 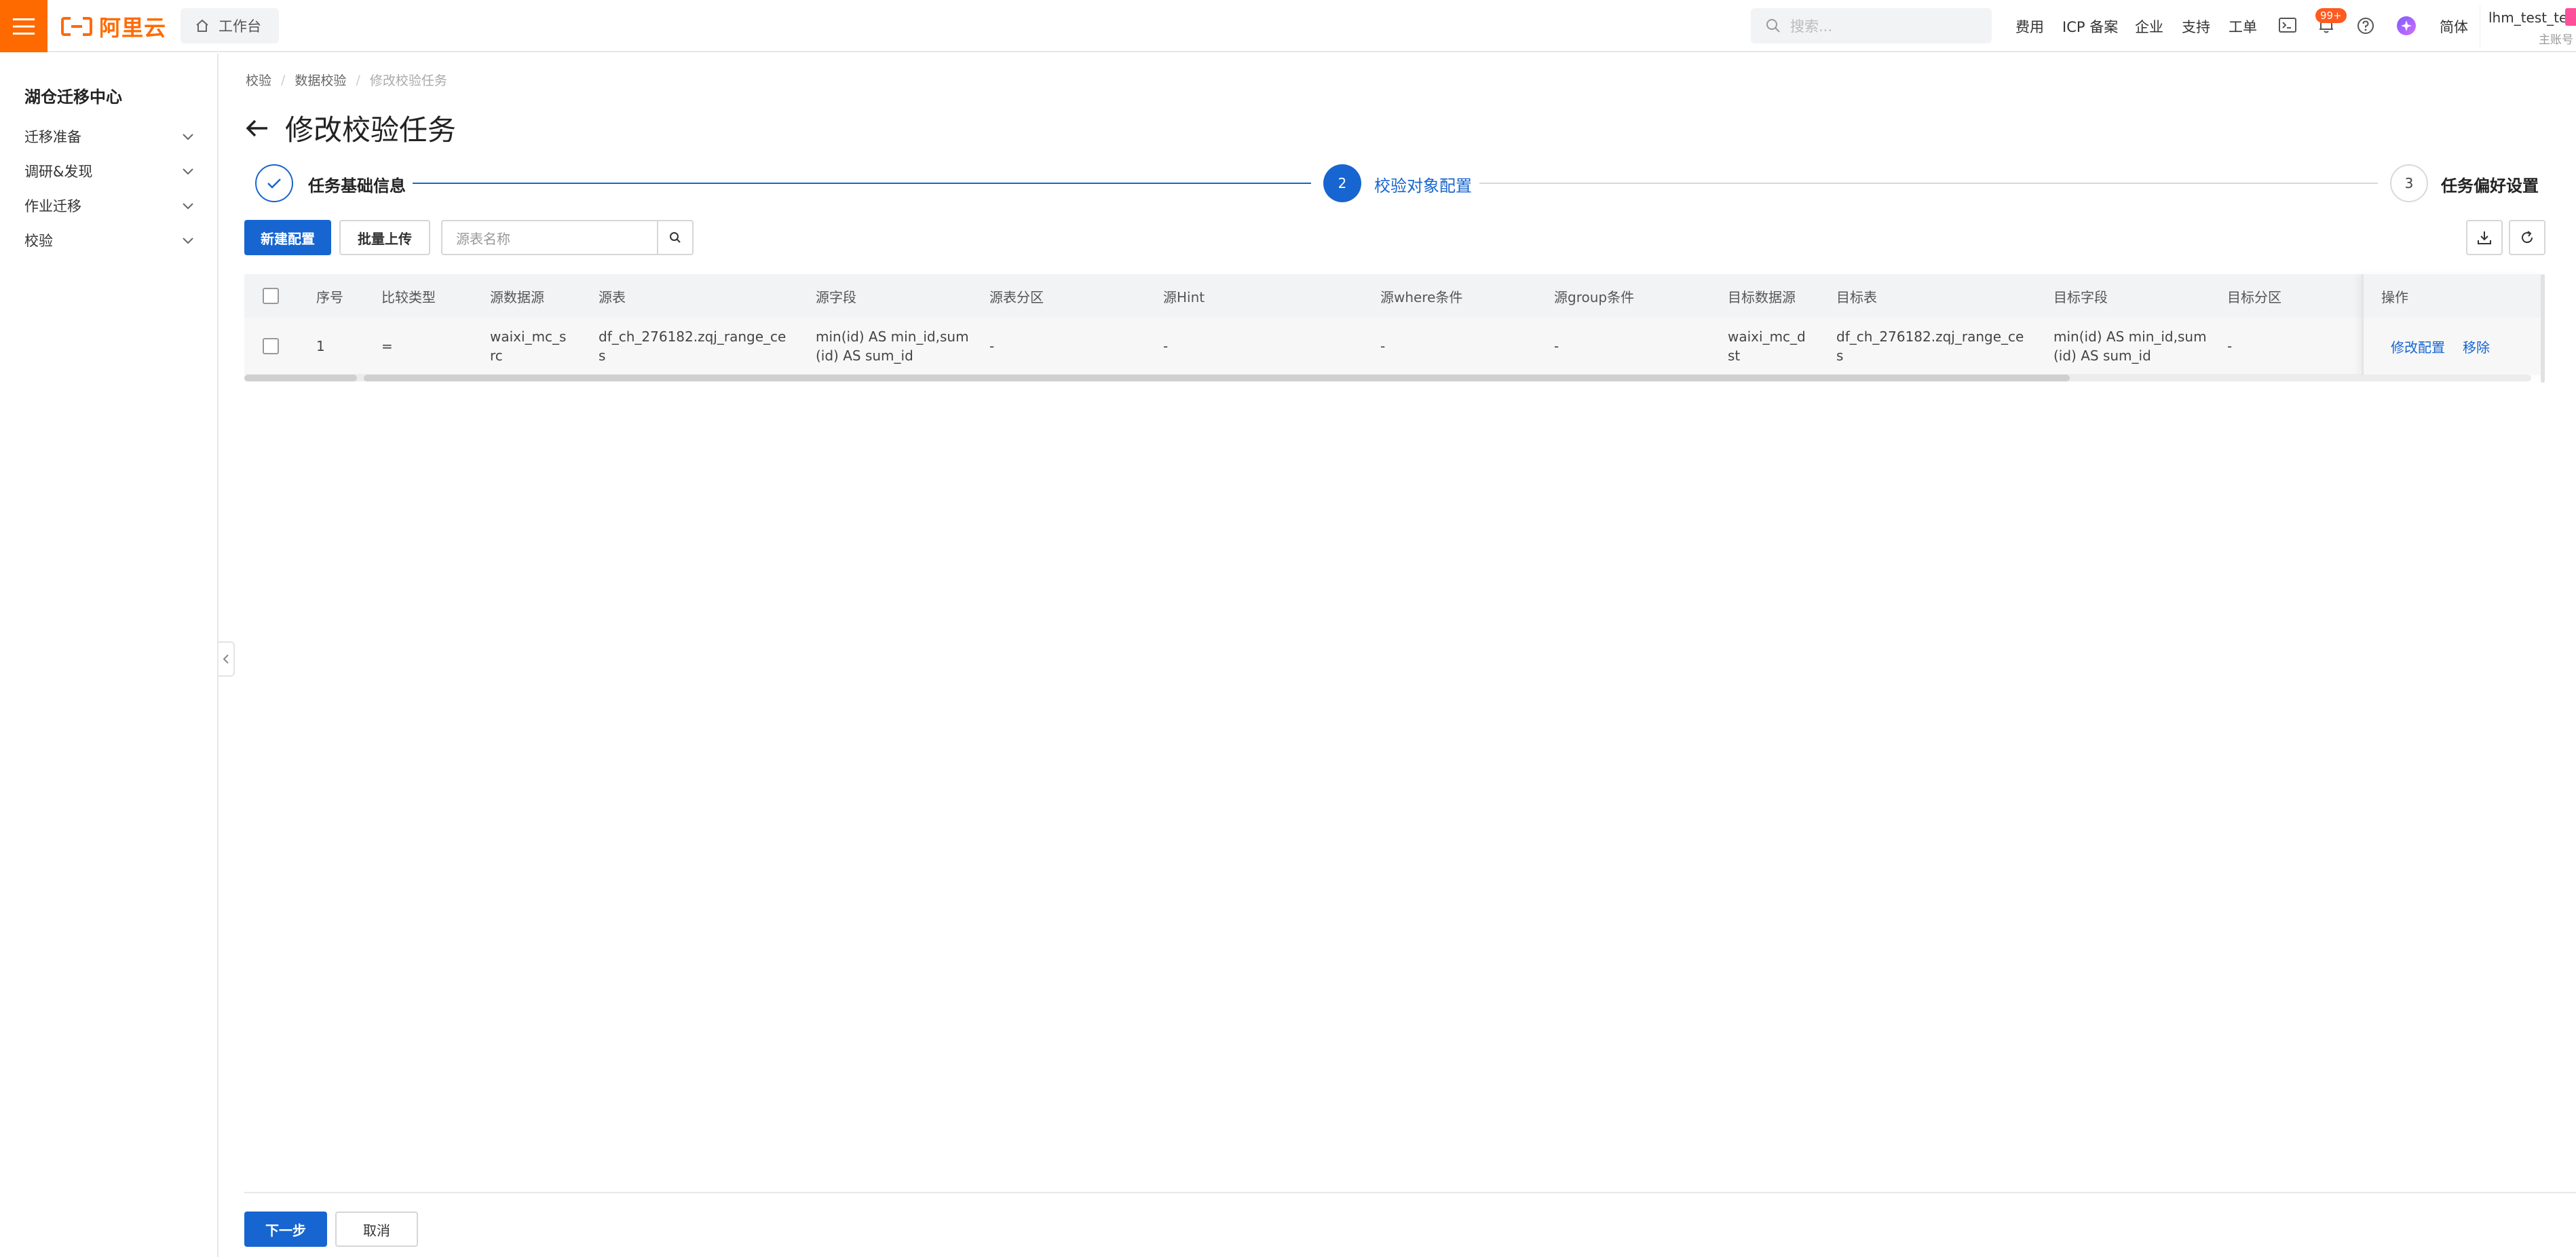 What do you see at coordinates (329, 296) in the screenshot?
I see `column-header: 序号` at bounding box center [329, 296].